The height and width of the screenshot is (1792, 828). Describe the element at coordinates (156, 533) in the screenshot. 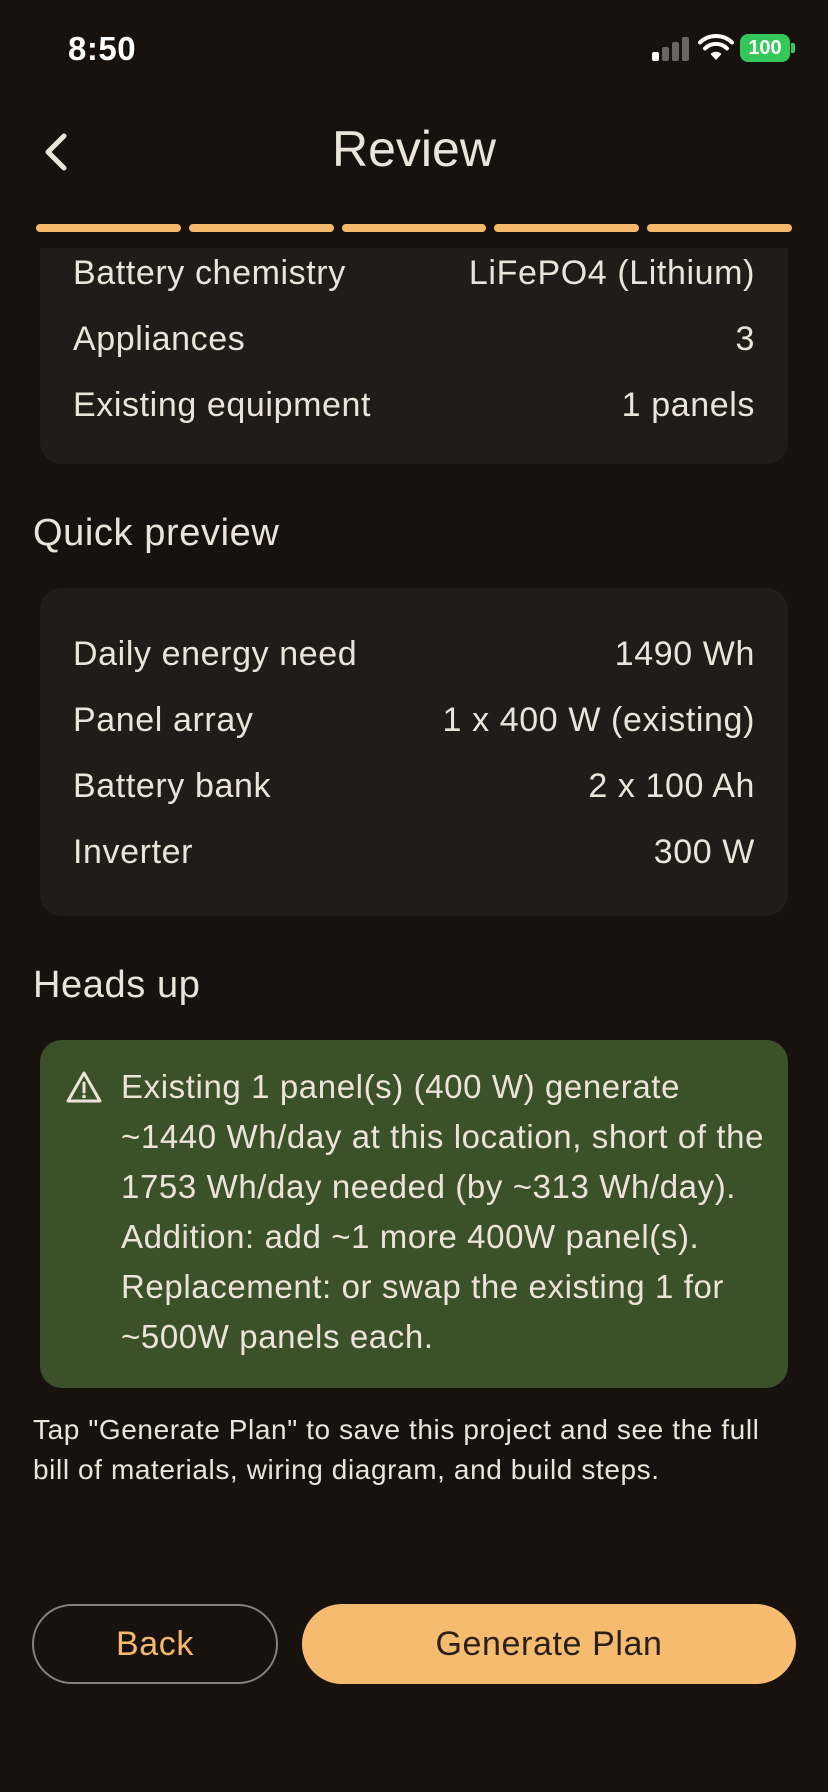

I see `quick-preview-heading: Quick preview` at that location.